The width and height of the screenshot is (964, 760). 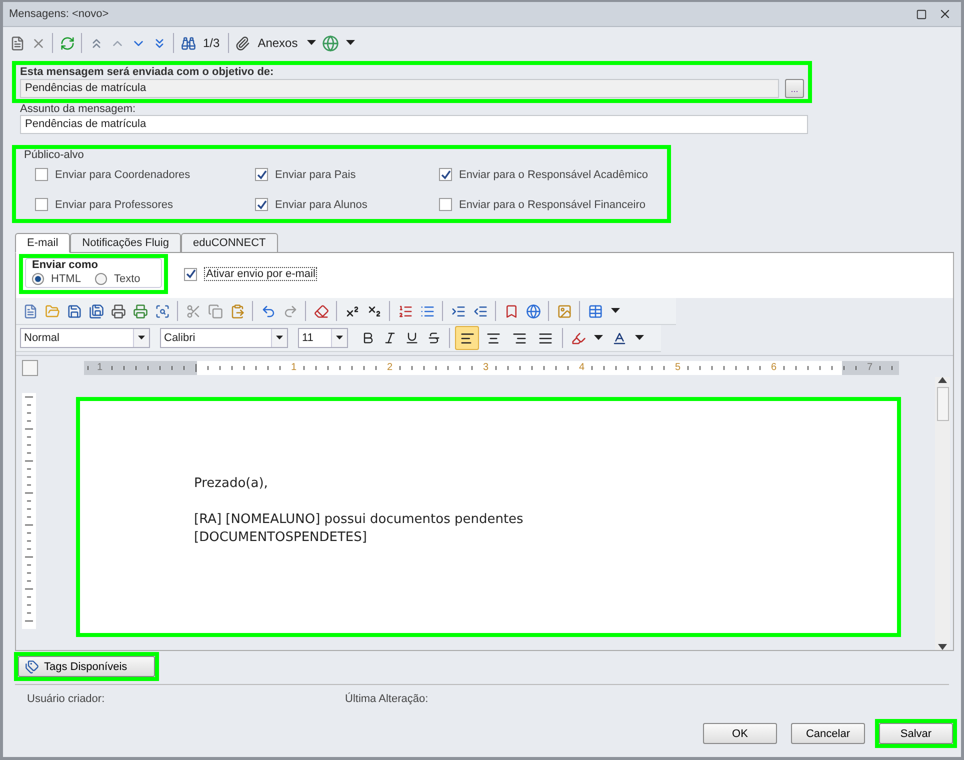 I want to click on record-position: 1/3, so click(x=211, y=43).